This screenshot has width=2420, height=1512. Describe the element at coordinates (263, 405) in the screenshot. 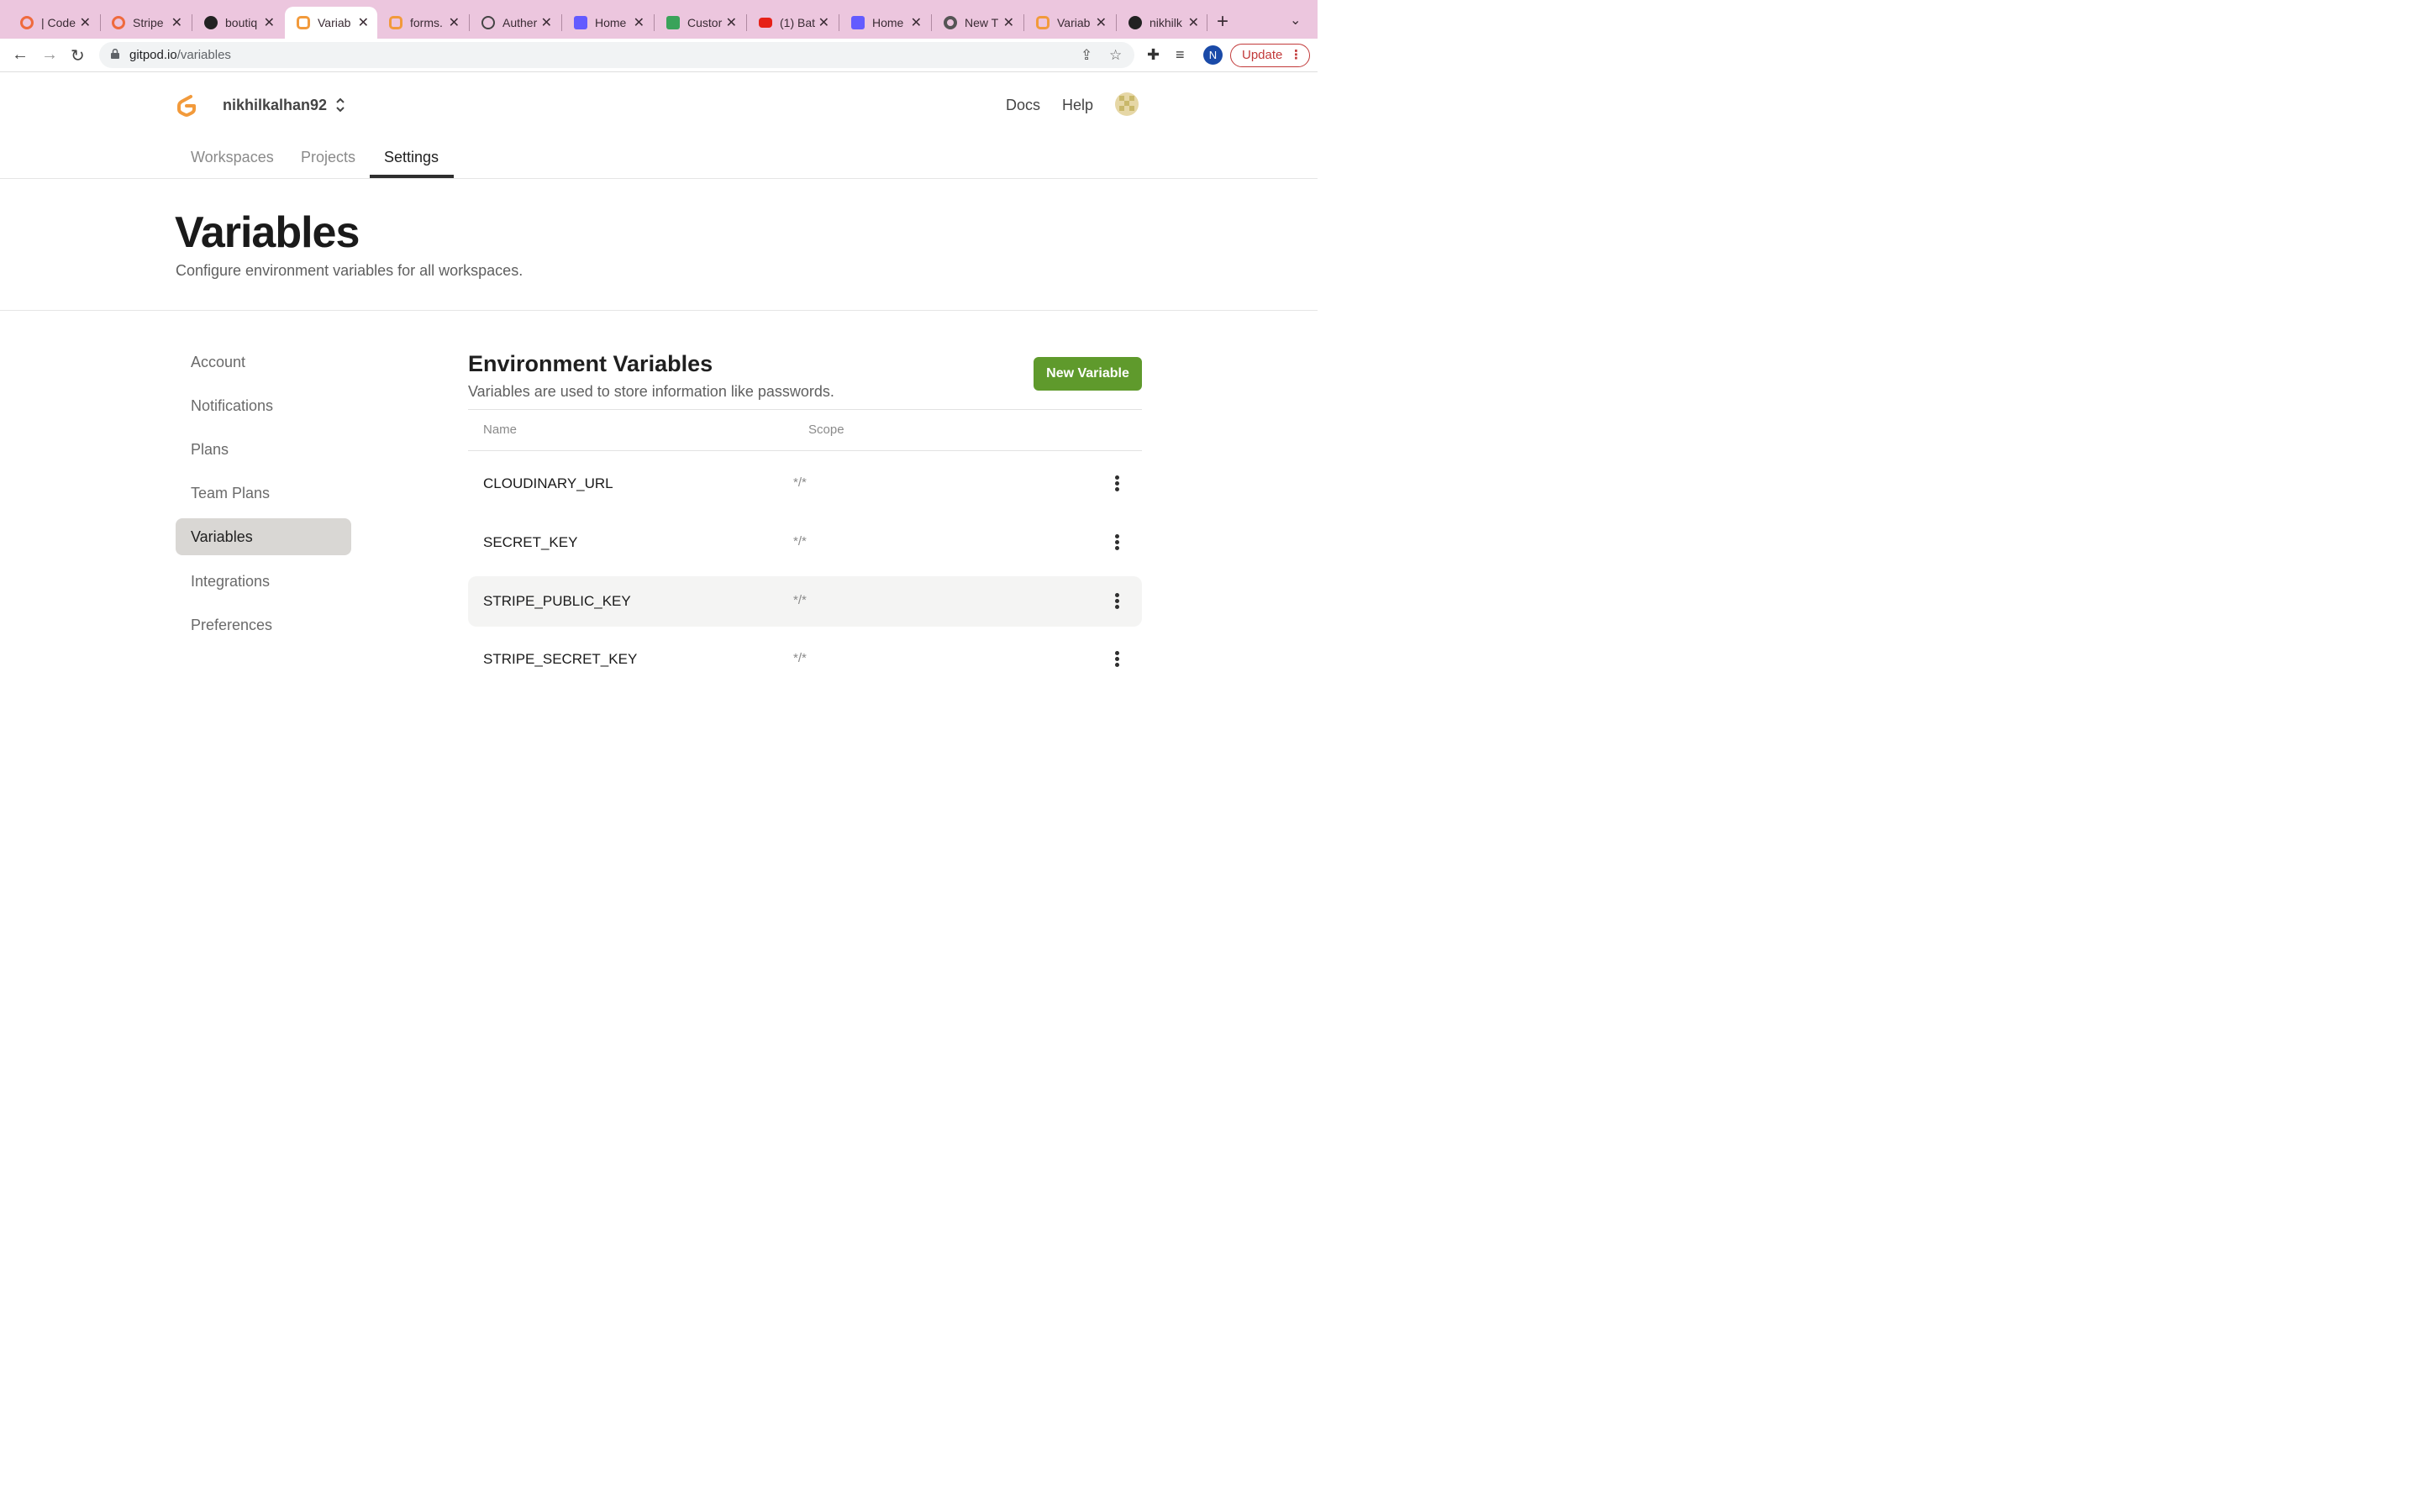

I see `sidebar-item-notifications: Notifications` at that location.